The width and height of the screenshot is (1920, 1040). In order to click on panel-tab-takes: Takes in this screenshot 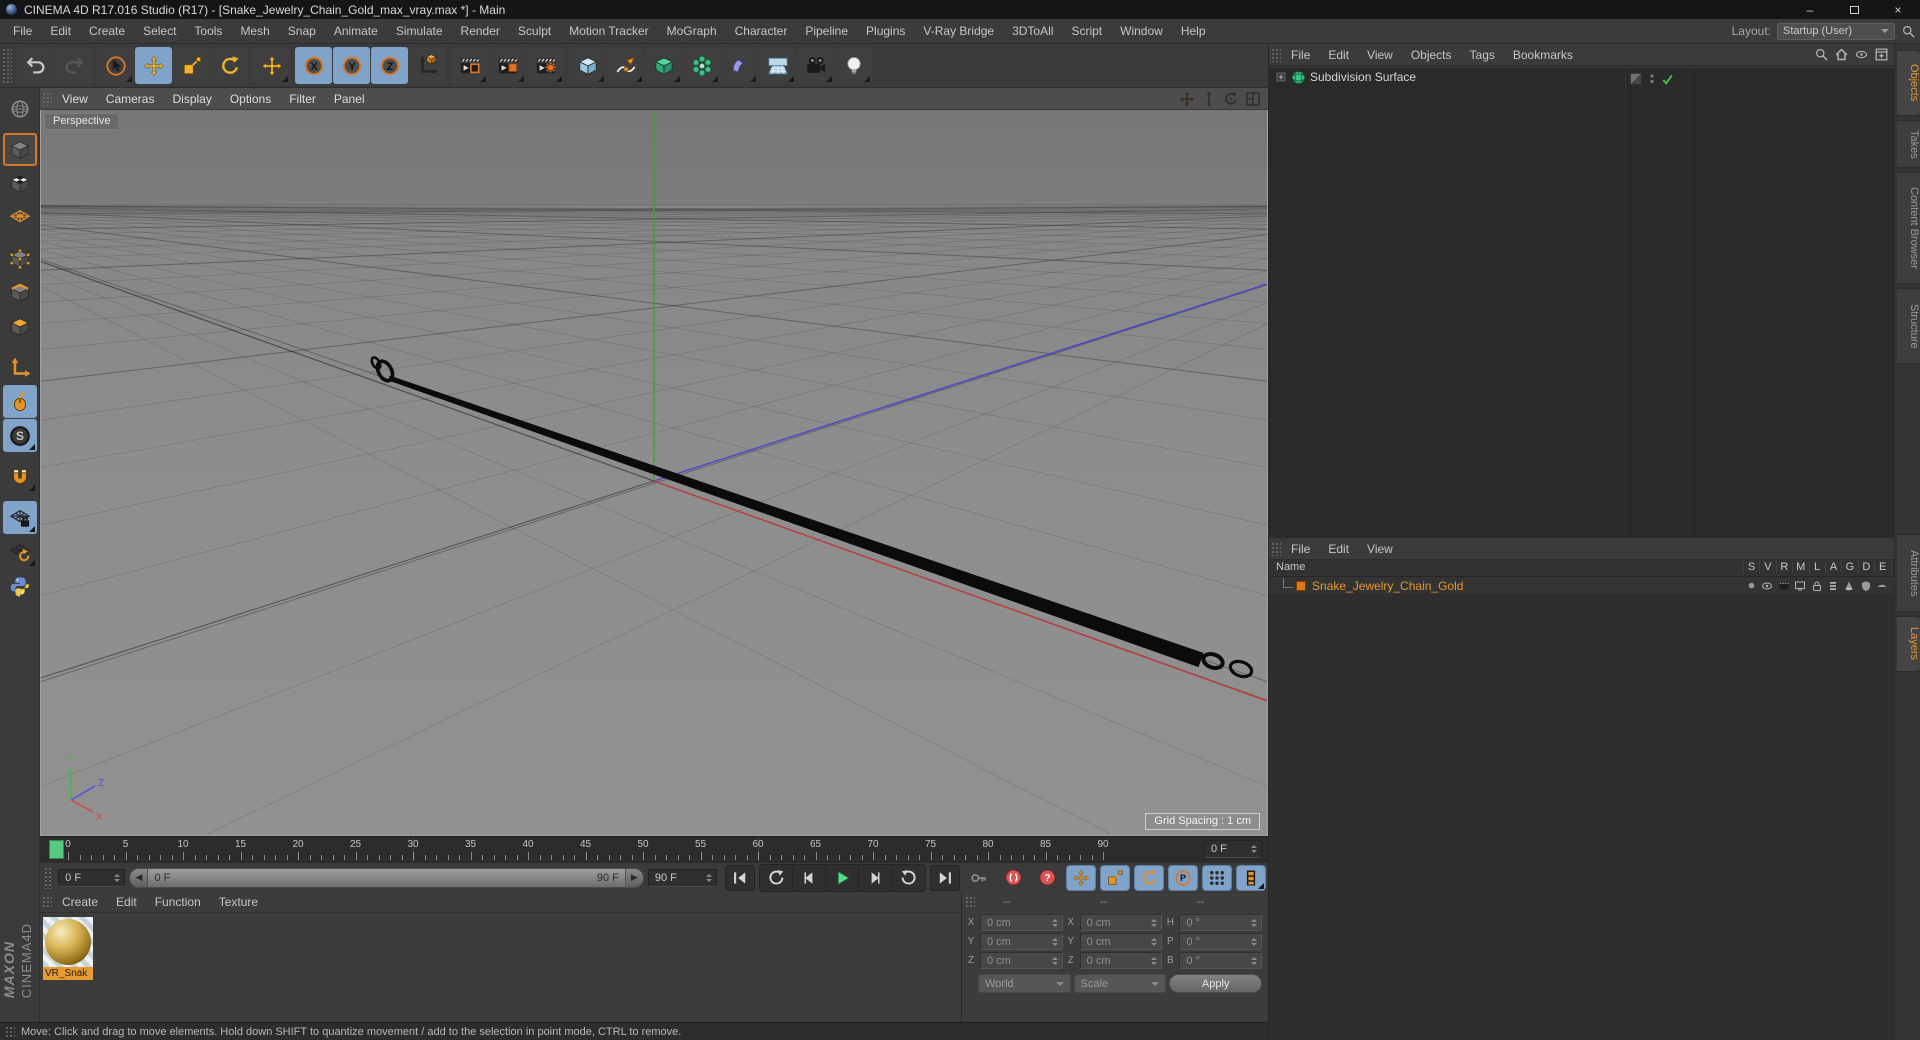, I will do `click(1908, 144)`.